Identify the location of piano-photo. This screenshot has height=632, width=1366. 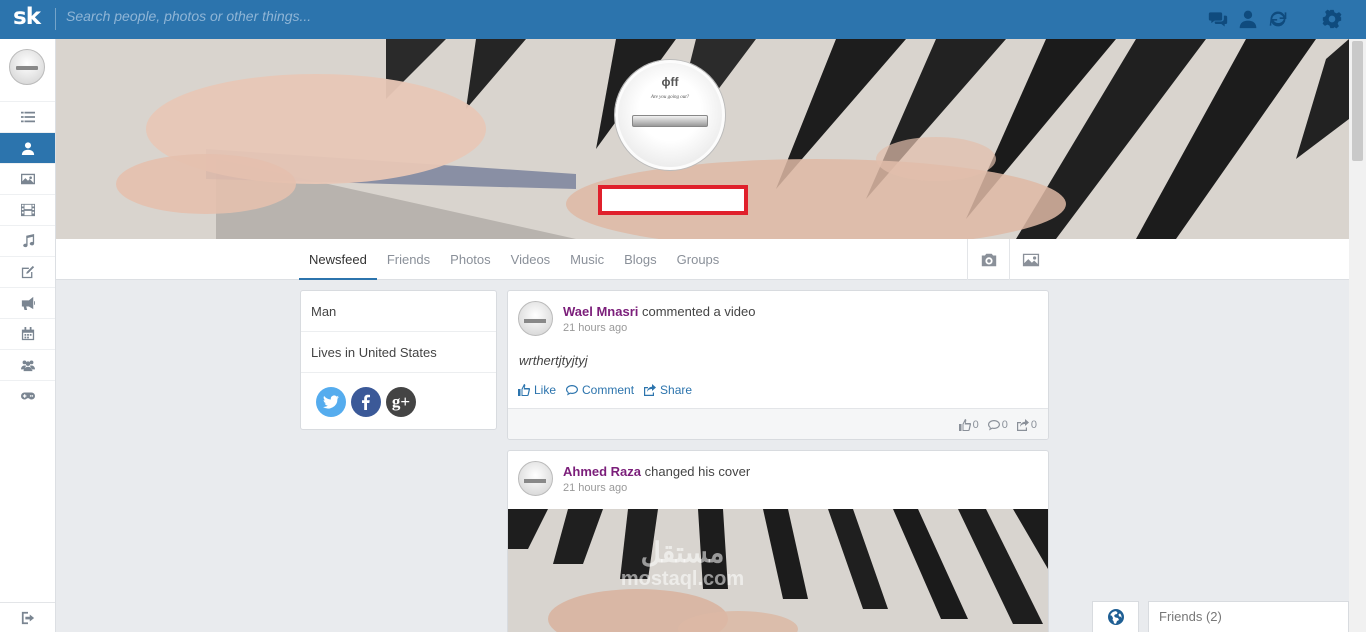
(778, 570).